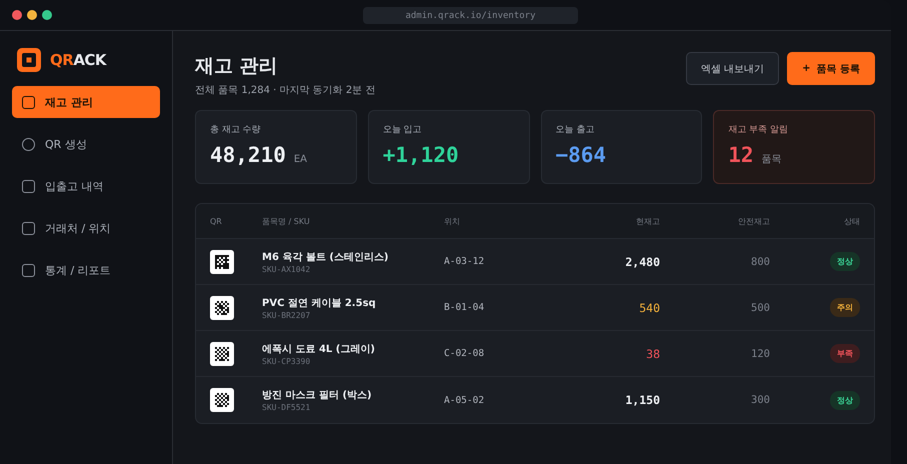  I want to click on column-header: 위치, so click(452, 221).